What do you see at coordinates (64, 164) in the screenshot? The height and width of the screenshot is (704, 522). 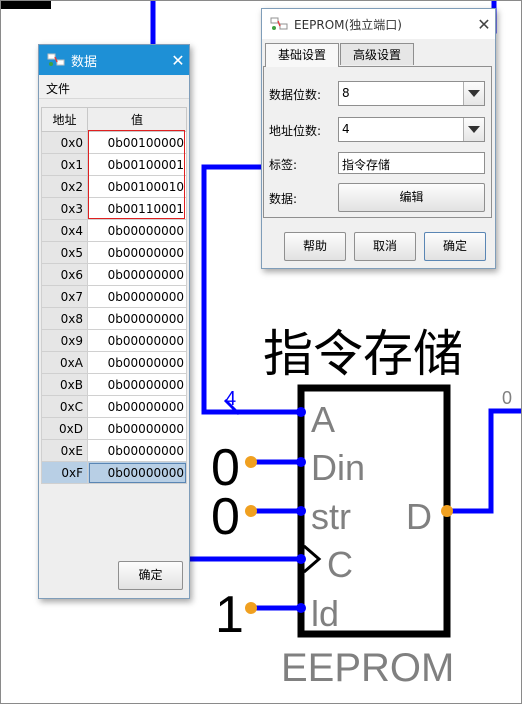 I see `address-cell: 0x1` at bounding box center [64, 164].